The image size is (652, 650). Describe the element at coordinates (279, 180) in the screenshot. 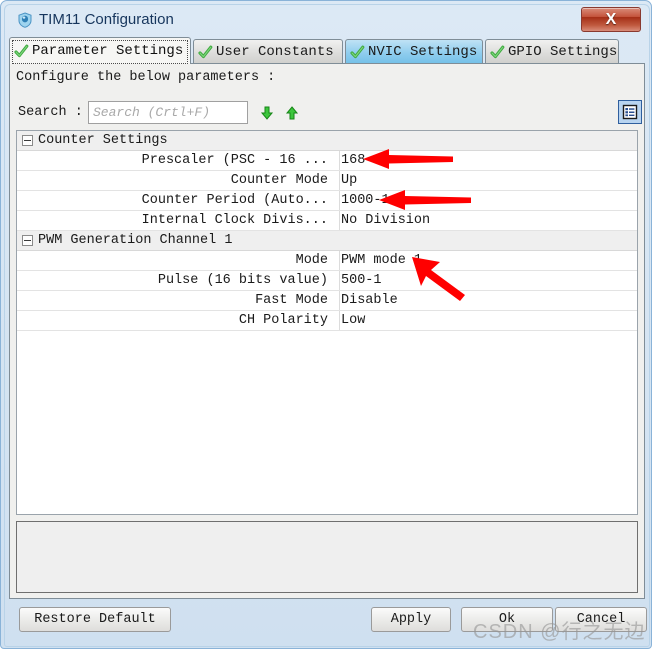

I see `param-name: Counter Mode` at that location.